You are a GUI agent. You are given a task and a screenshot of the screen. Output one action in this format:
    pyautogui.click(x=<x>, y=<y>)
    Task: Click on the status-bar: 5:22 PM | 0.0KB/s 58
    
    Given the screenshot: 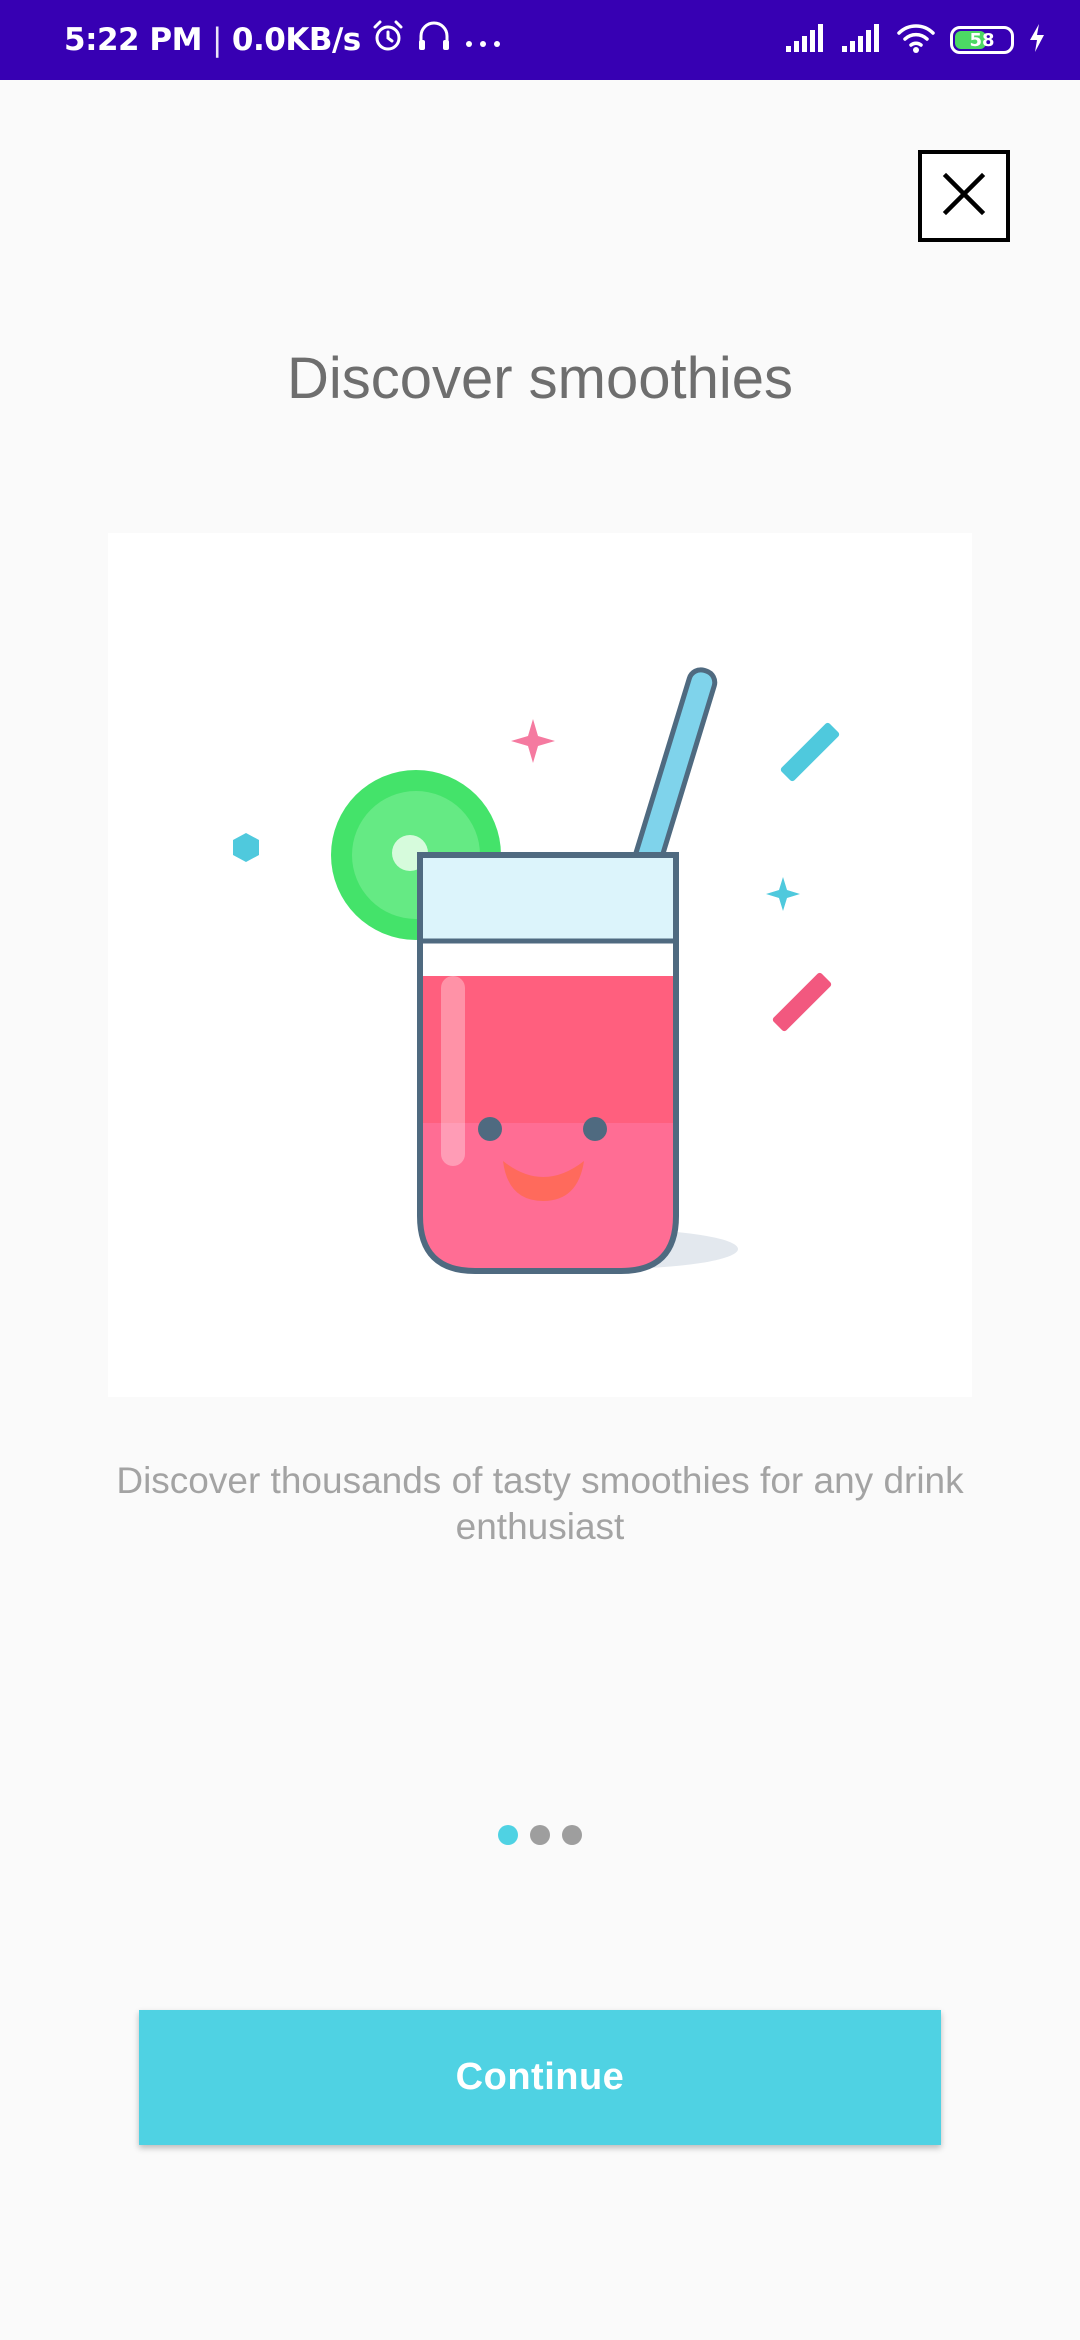 What is the action you would take?
    pyautogui.click(x=540, y=40)
    